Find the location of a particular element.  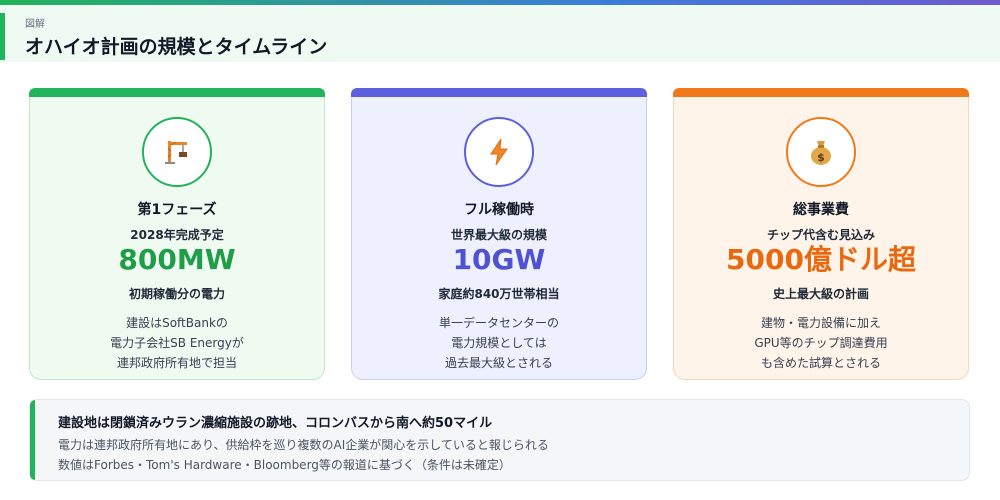

desc-line: 電力規模としては is located at coordinates (499, 343).